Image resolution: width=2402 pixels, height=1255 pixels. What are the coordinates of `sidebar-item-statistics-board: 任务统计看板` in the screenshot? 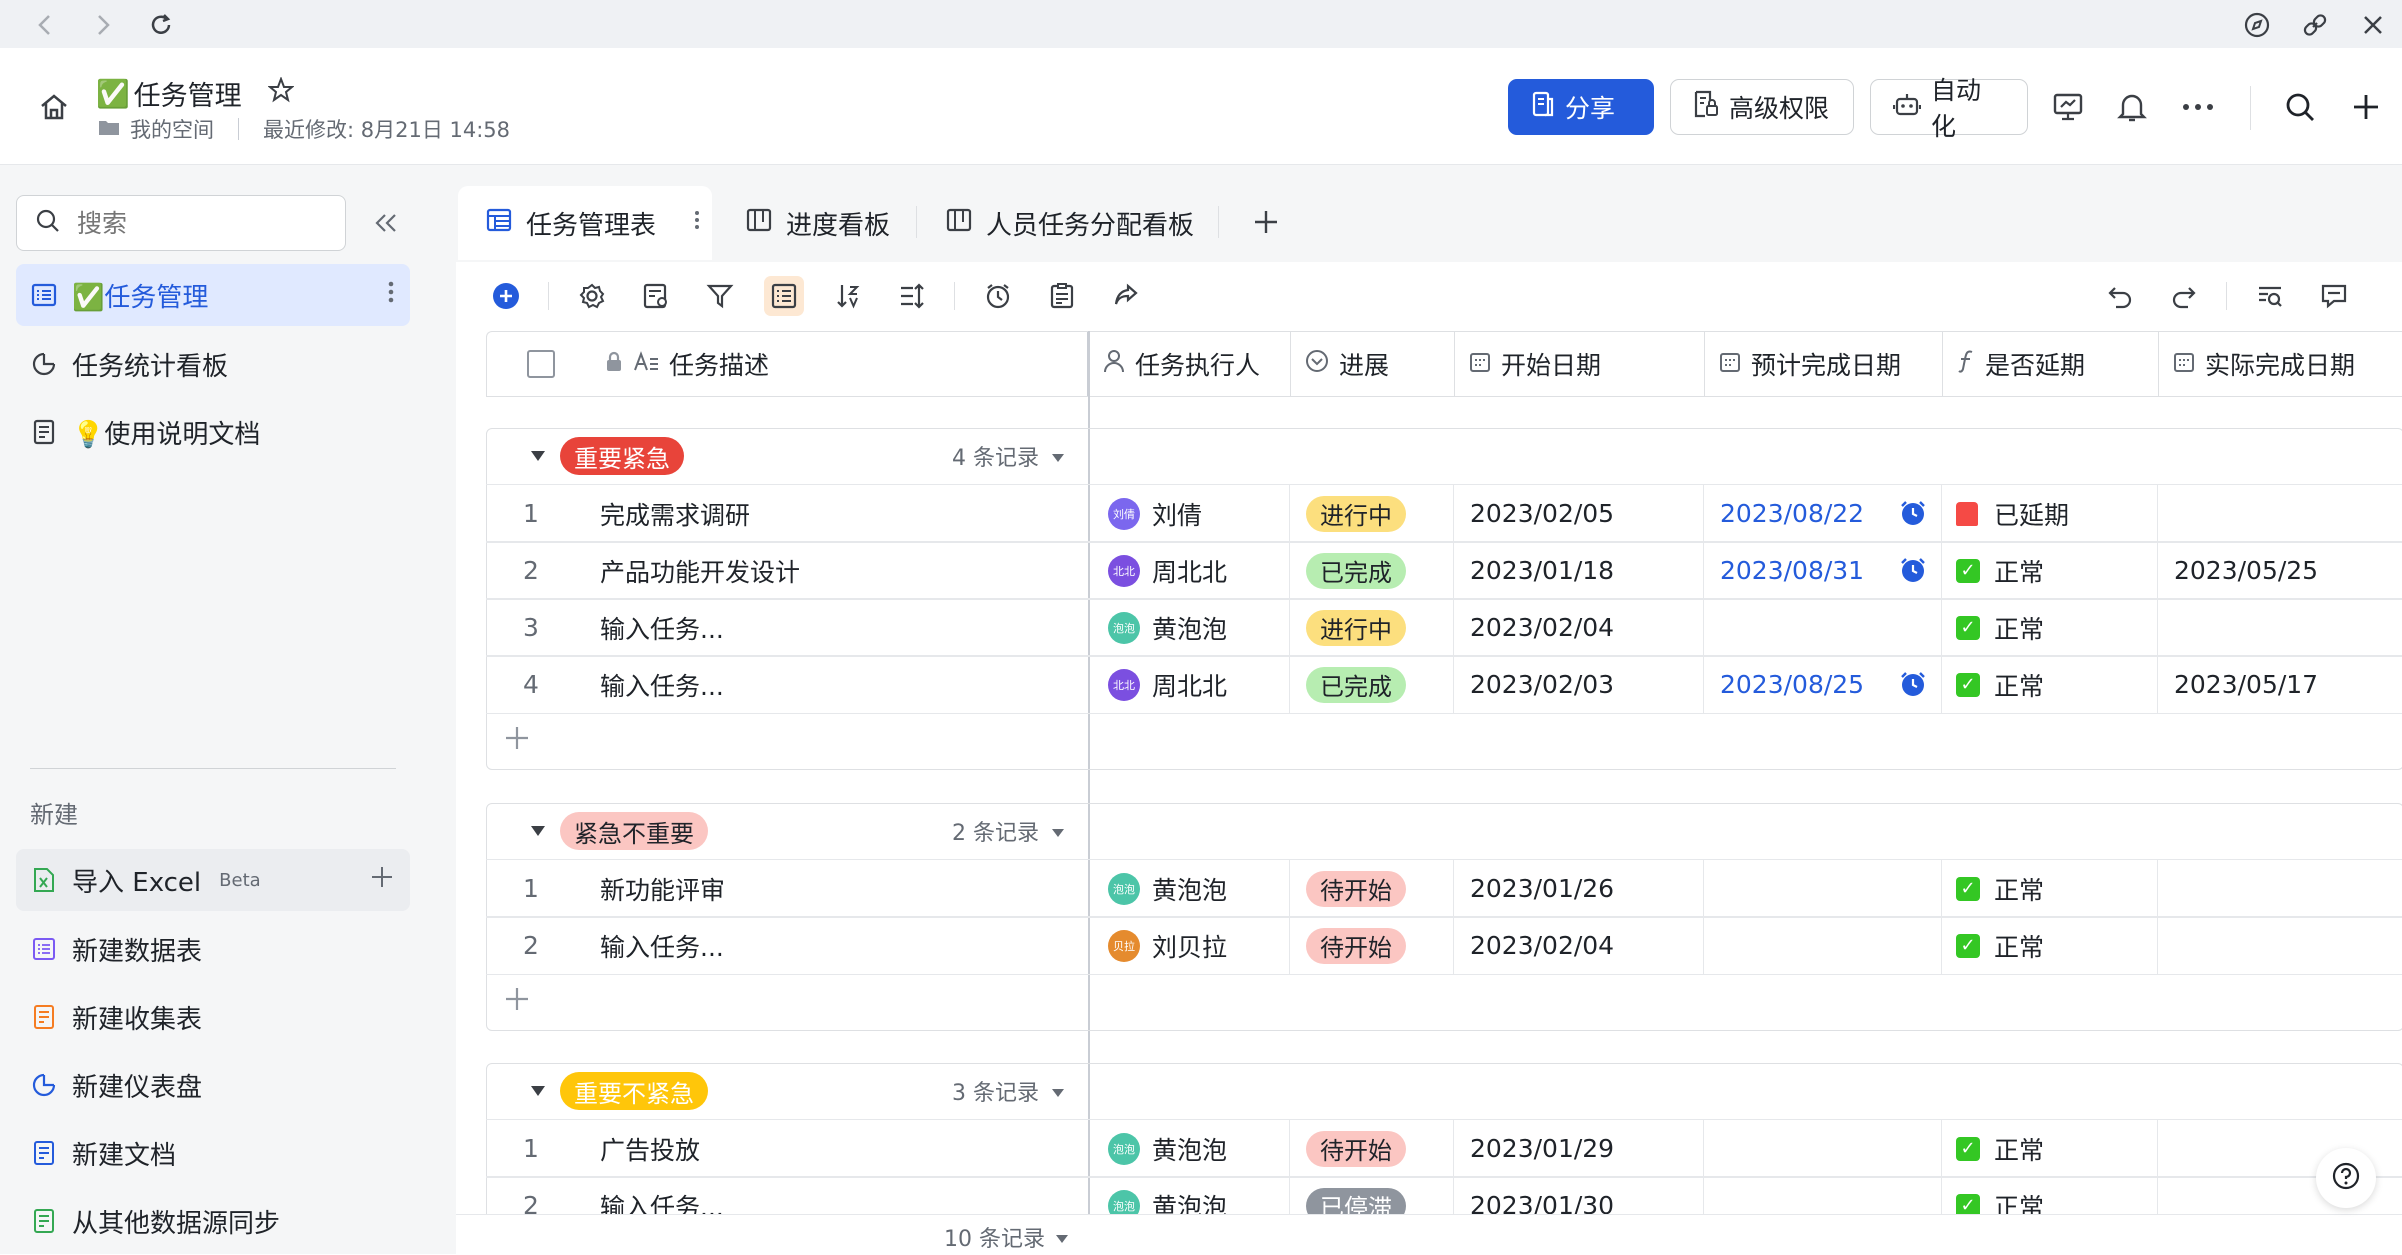 It's located at (213, 364).